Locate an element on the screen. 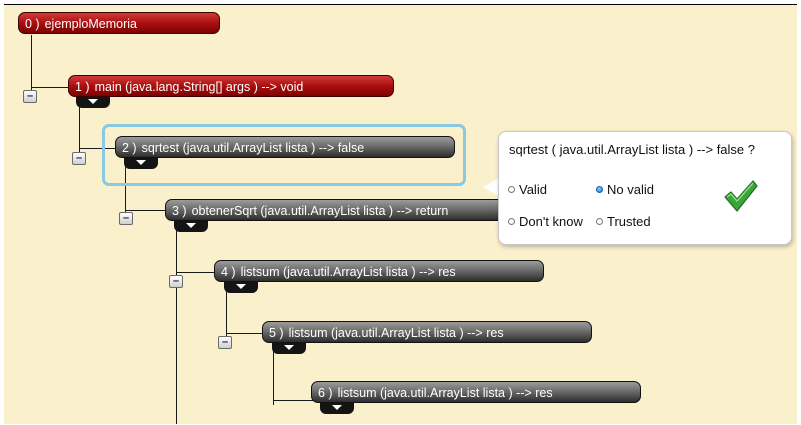 This screenshot has width=801, height=425. node-index: 1 ) is located at coordinates (82, 87).